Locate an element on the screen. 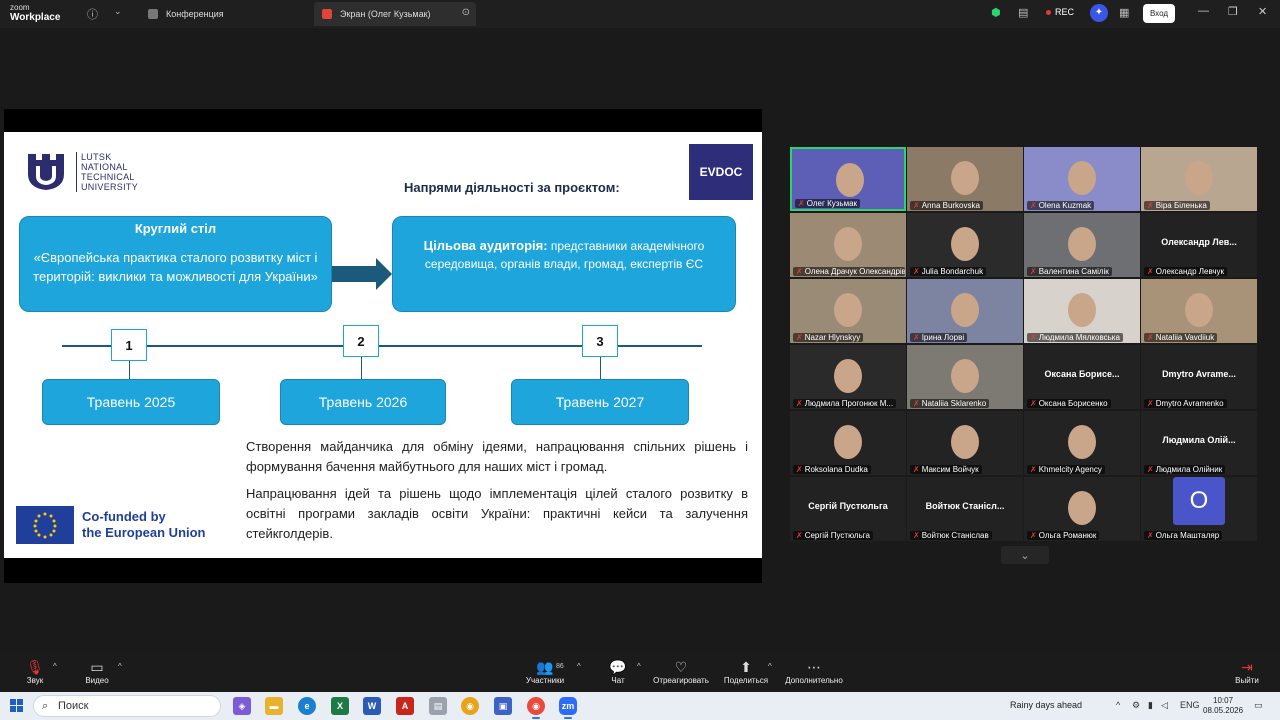 The image size is (1280, 720). participant-tile: ✗ Olena Kuzmak is located at coordinates (1082, 179).